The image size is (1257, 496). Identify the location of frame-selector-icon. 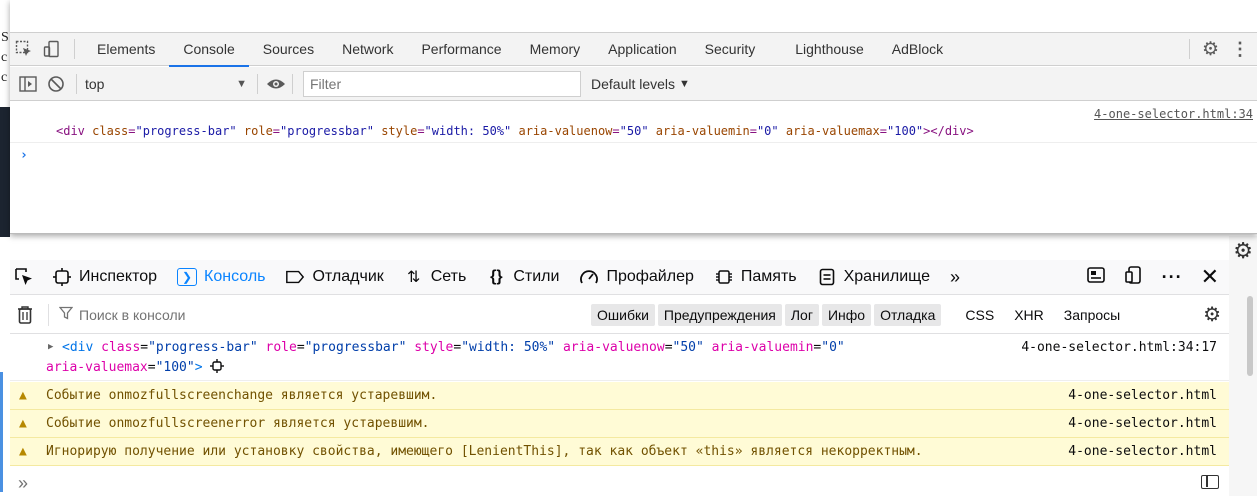
(1096, 277).